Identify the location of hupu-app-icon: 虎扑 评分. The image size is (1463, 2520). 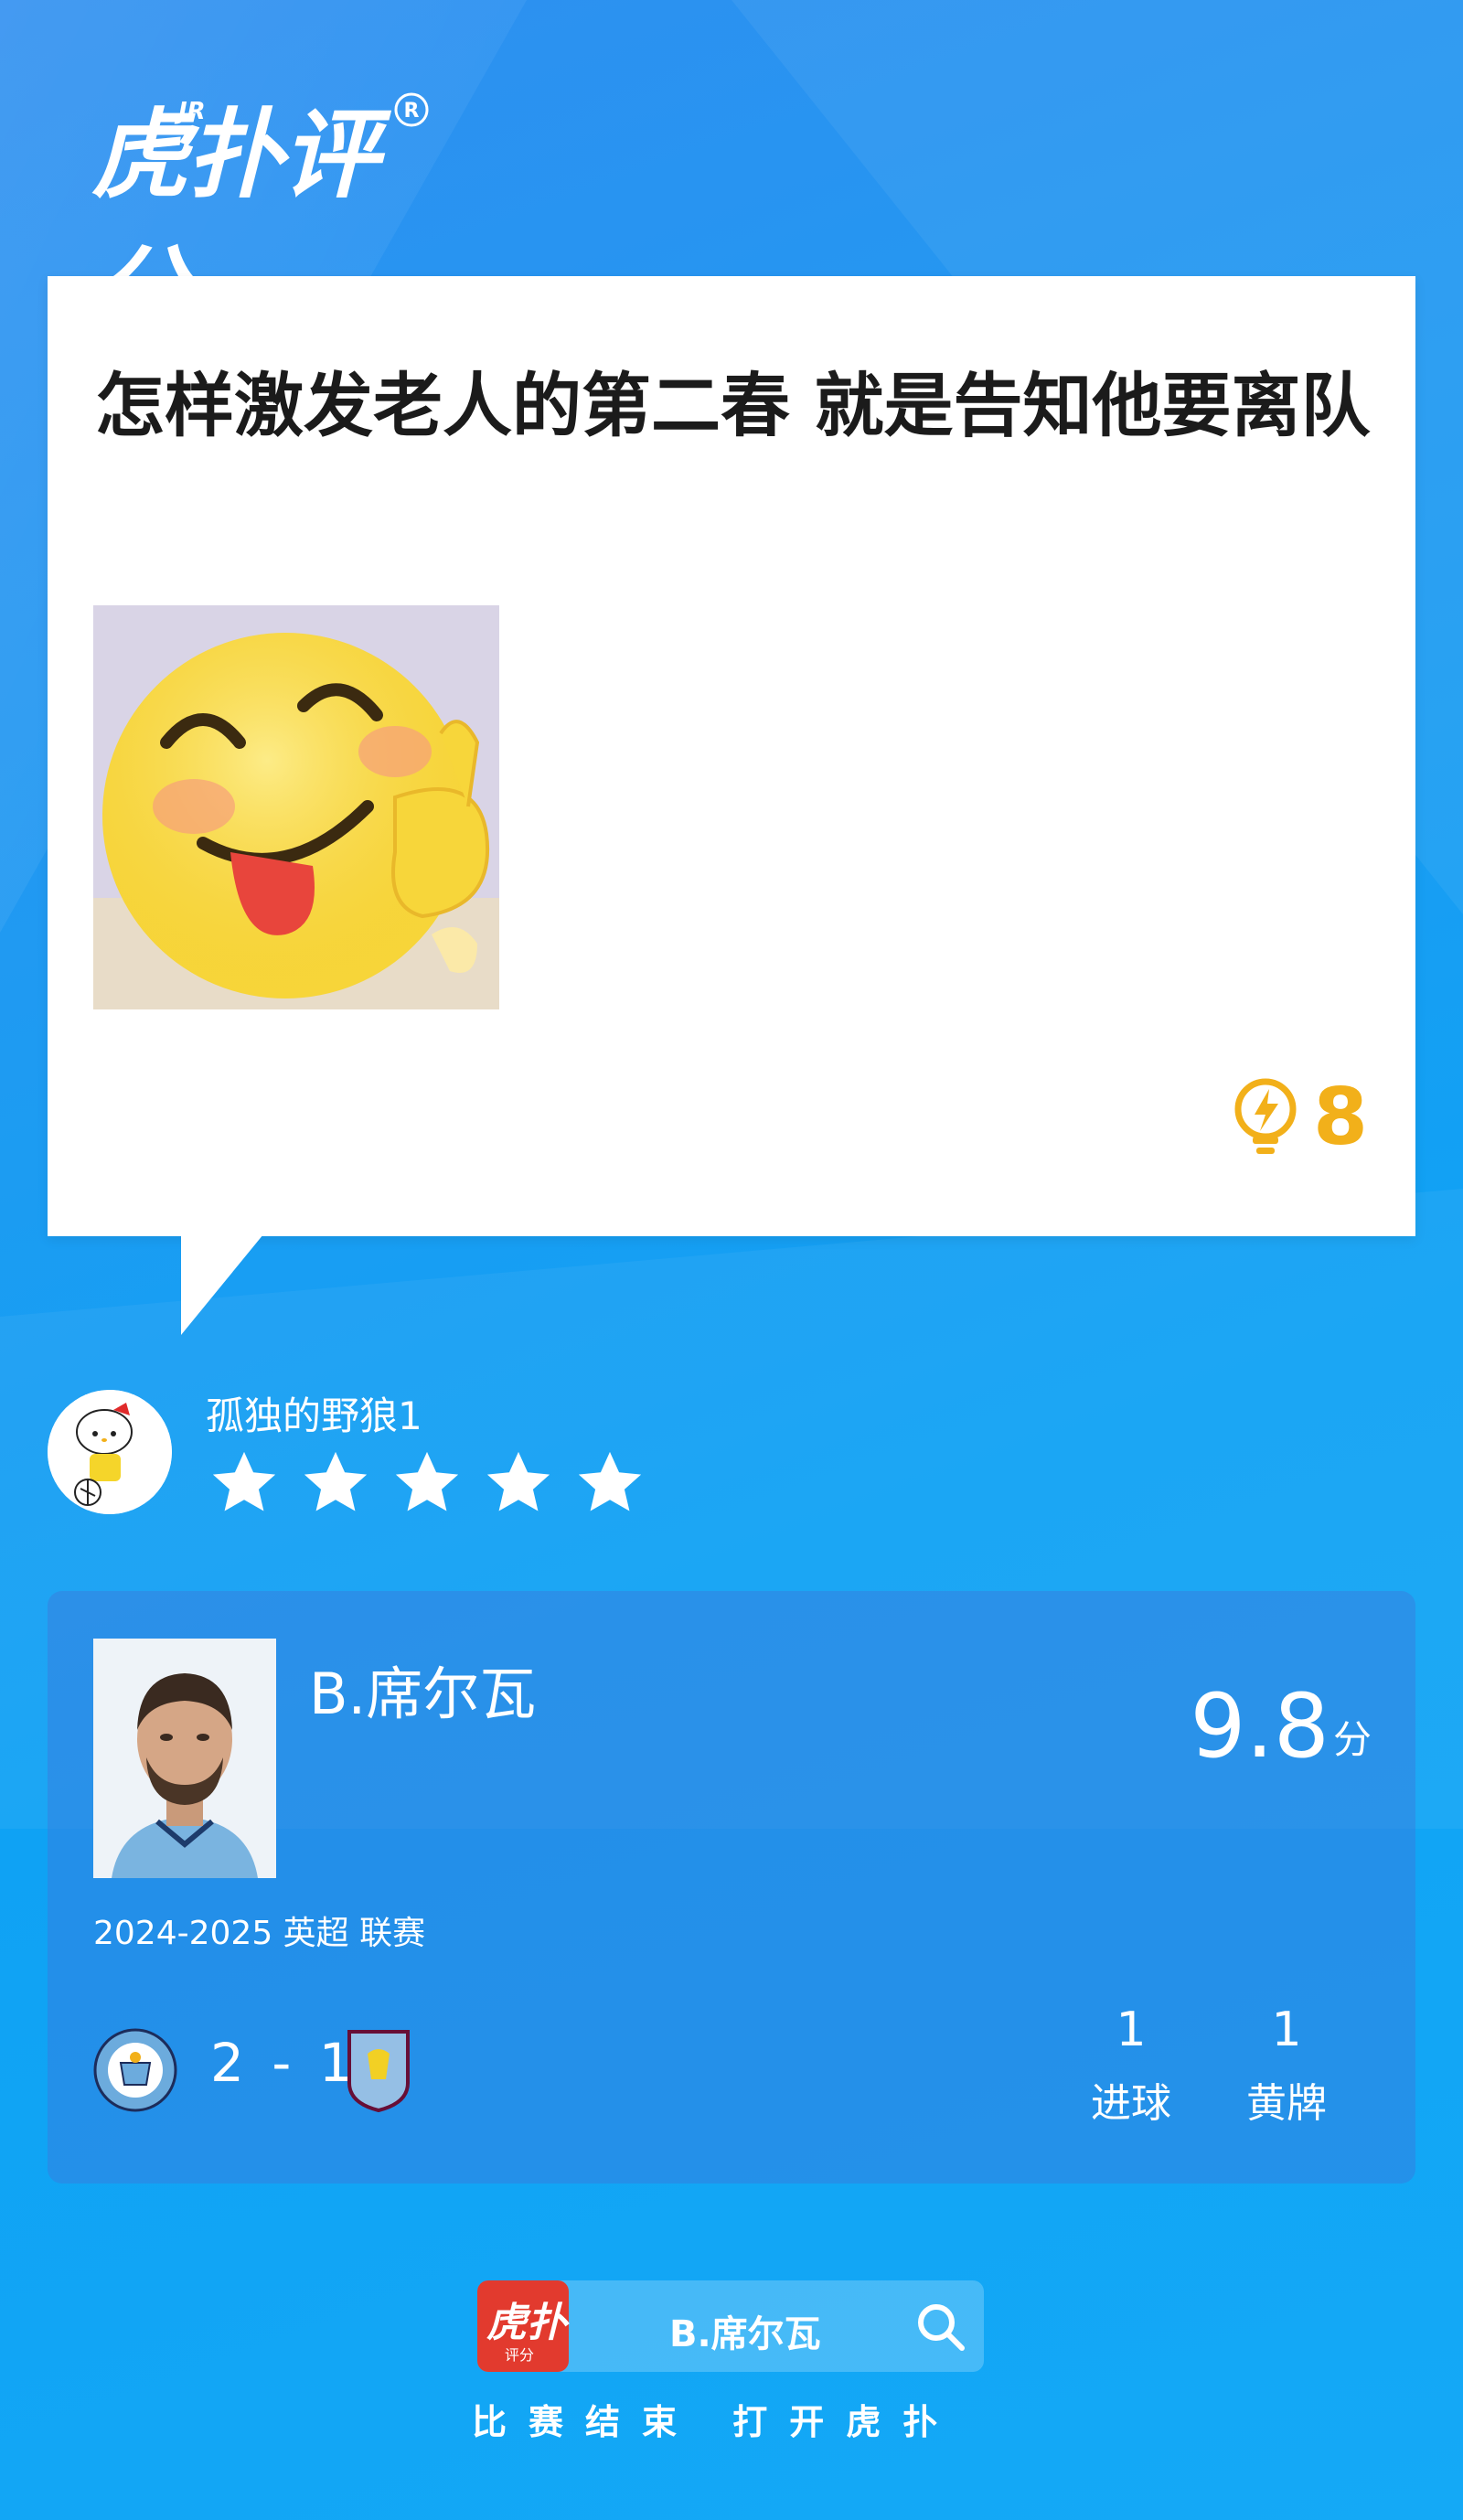
(523, 2326).